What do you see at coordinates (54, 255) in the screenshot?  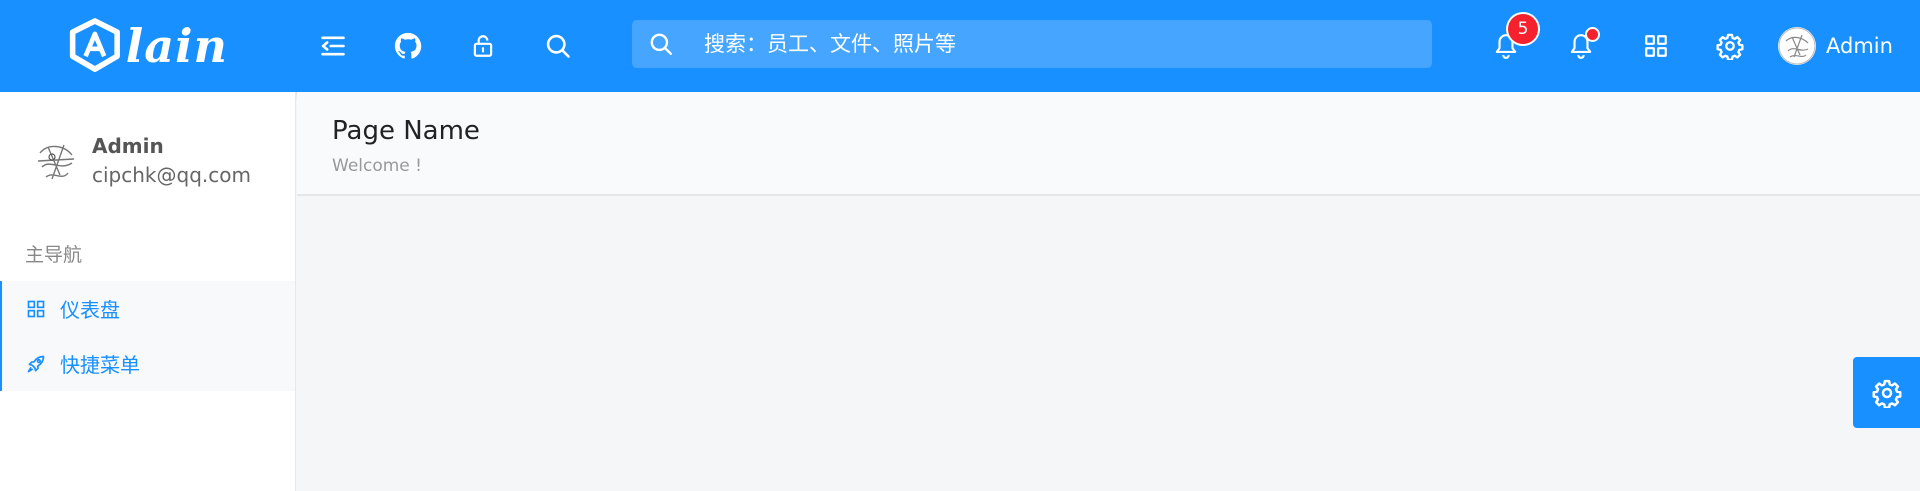 I see `nav-group-title: 主导航` at bounding box center [54, 255].